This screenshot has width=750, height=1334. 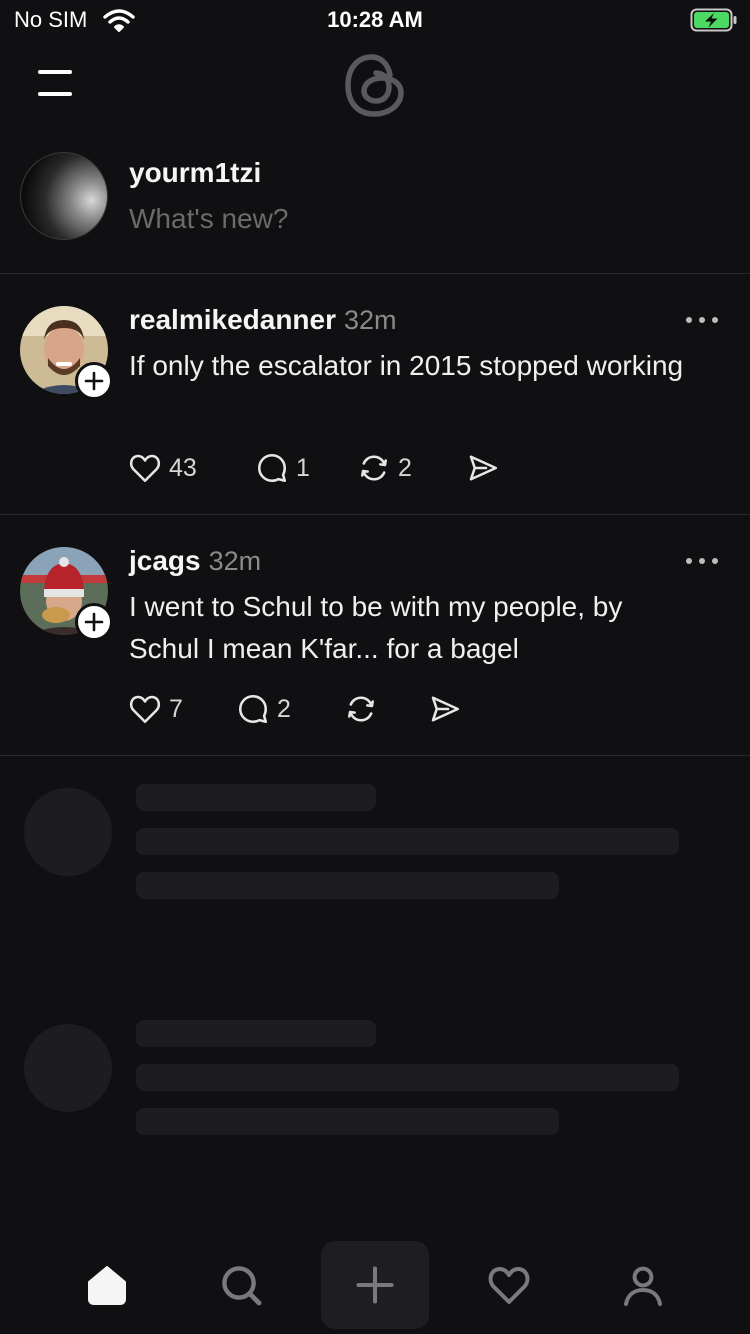 What do you see at coordinates (162, 468) in the screenshot?
I see `like-button: 43` at bounding box center [162, 468].